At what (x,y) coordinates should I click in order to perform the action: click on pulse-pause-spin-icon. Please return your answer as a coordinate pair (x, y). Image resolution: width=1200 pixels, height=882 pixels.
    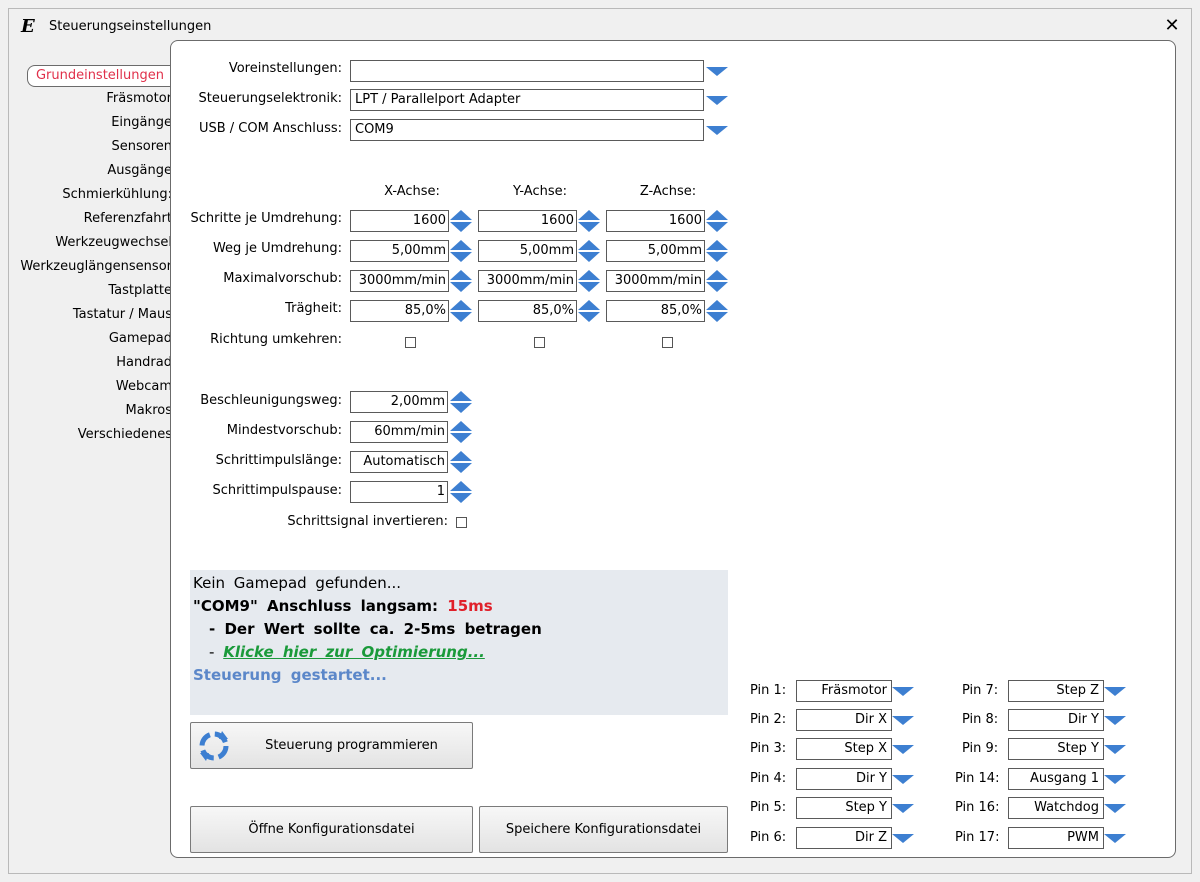
    Looking at the image, I should click on (461, 492).